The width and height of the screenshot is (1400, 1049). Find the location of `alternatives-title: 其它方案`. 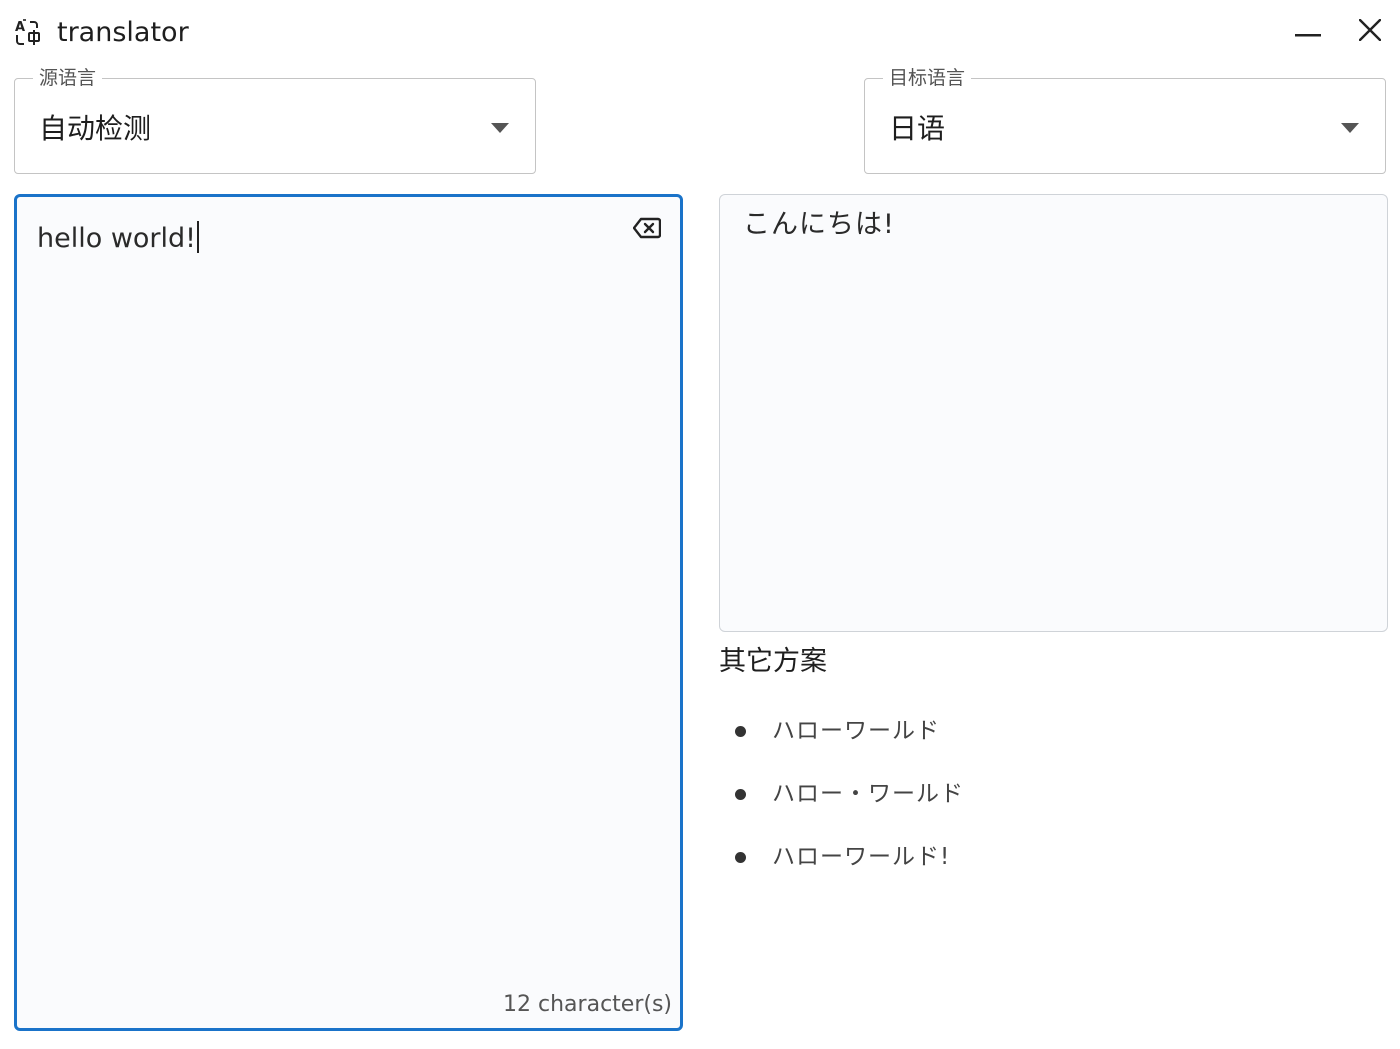

alternatives-title: 其它方案 is located at coordinates (773, 661).